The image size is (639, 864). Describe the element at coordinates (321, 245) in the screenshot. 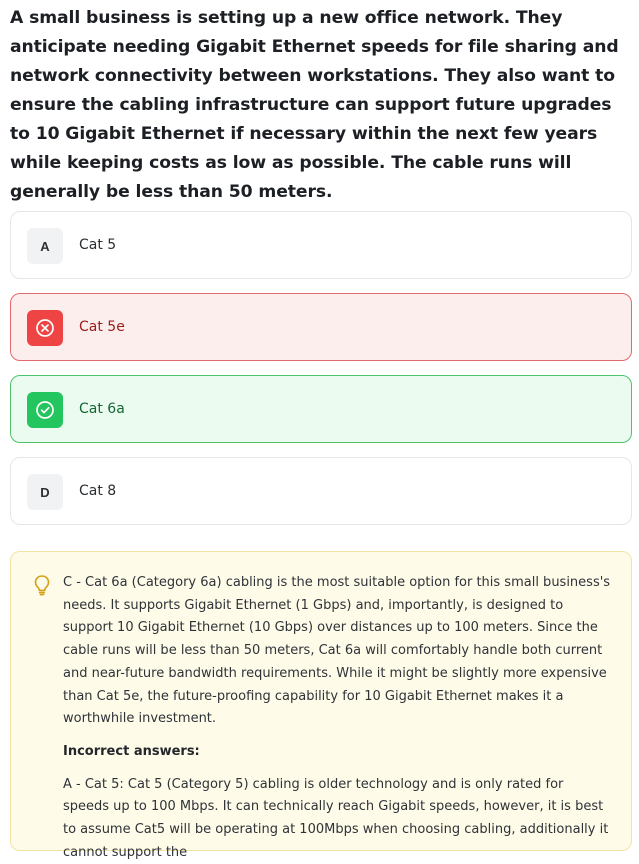

I see `option-a: A Cat 5` at that location.